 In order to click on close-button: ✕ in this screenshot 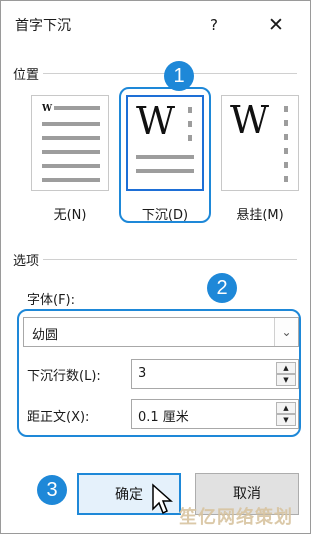, I will do `click(276, 25)`.